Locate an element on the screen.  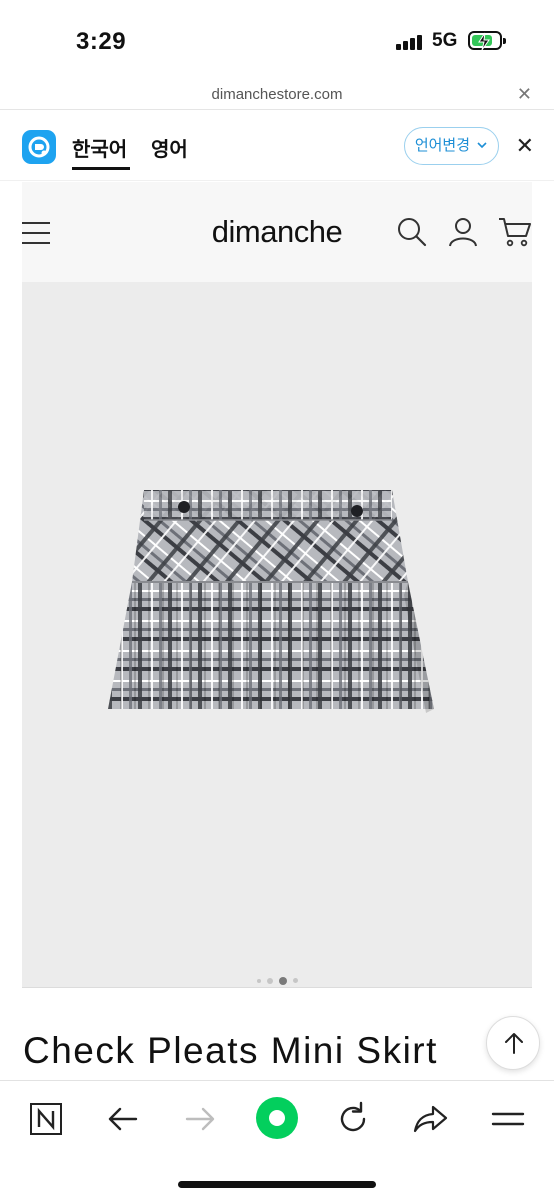
battery-icon is located at coordinates (487, 41).